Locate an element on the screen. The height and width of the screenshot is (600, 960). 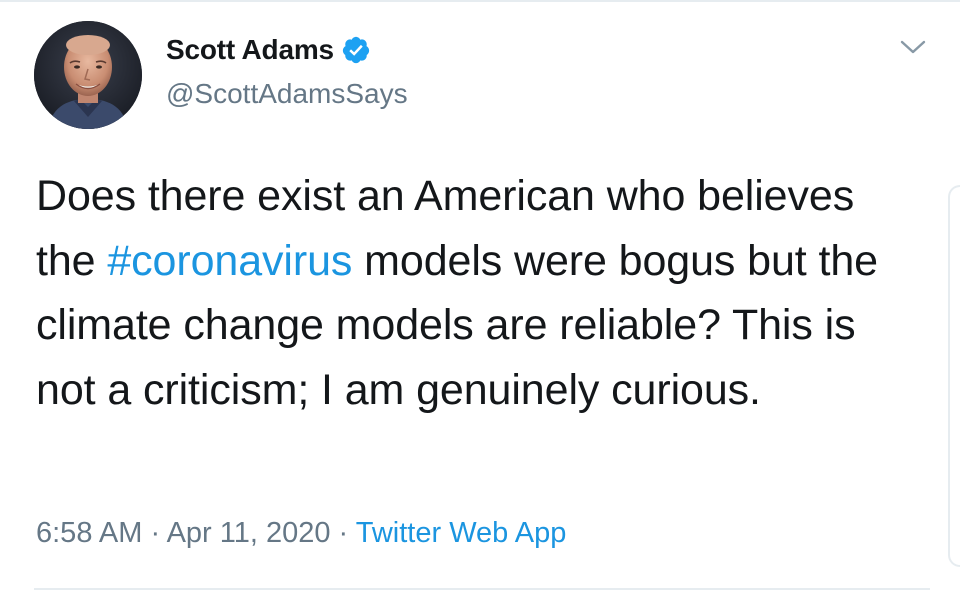
chevron-down-icon is located at coordinates (913, 47).